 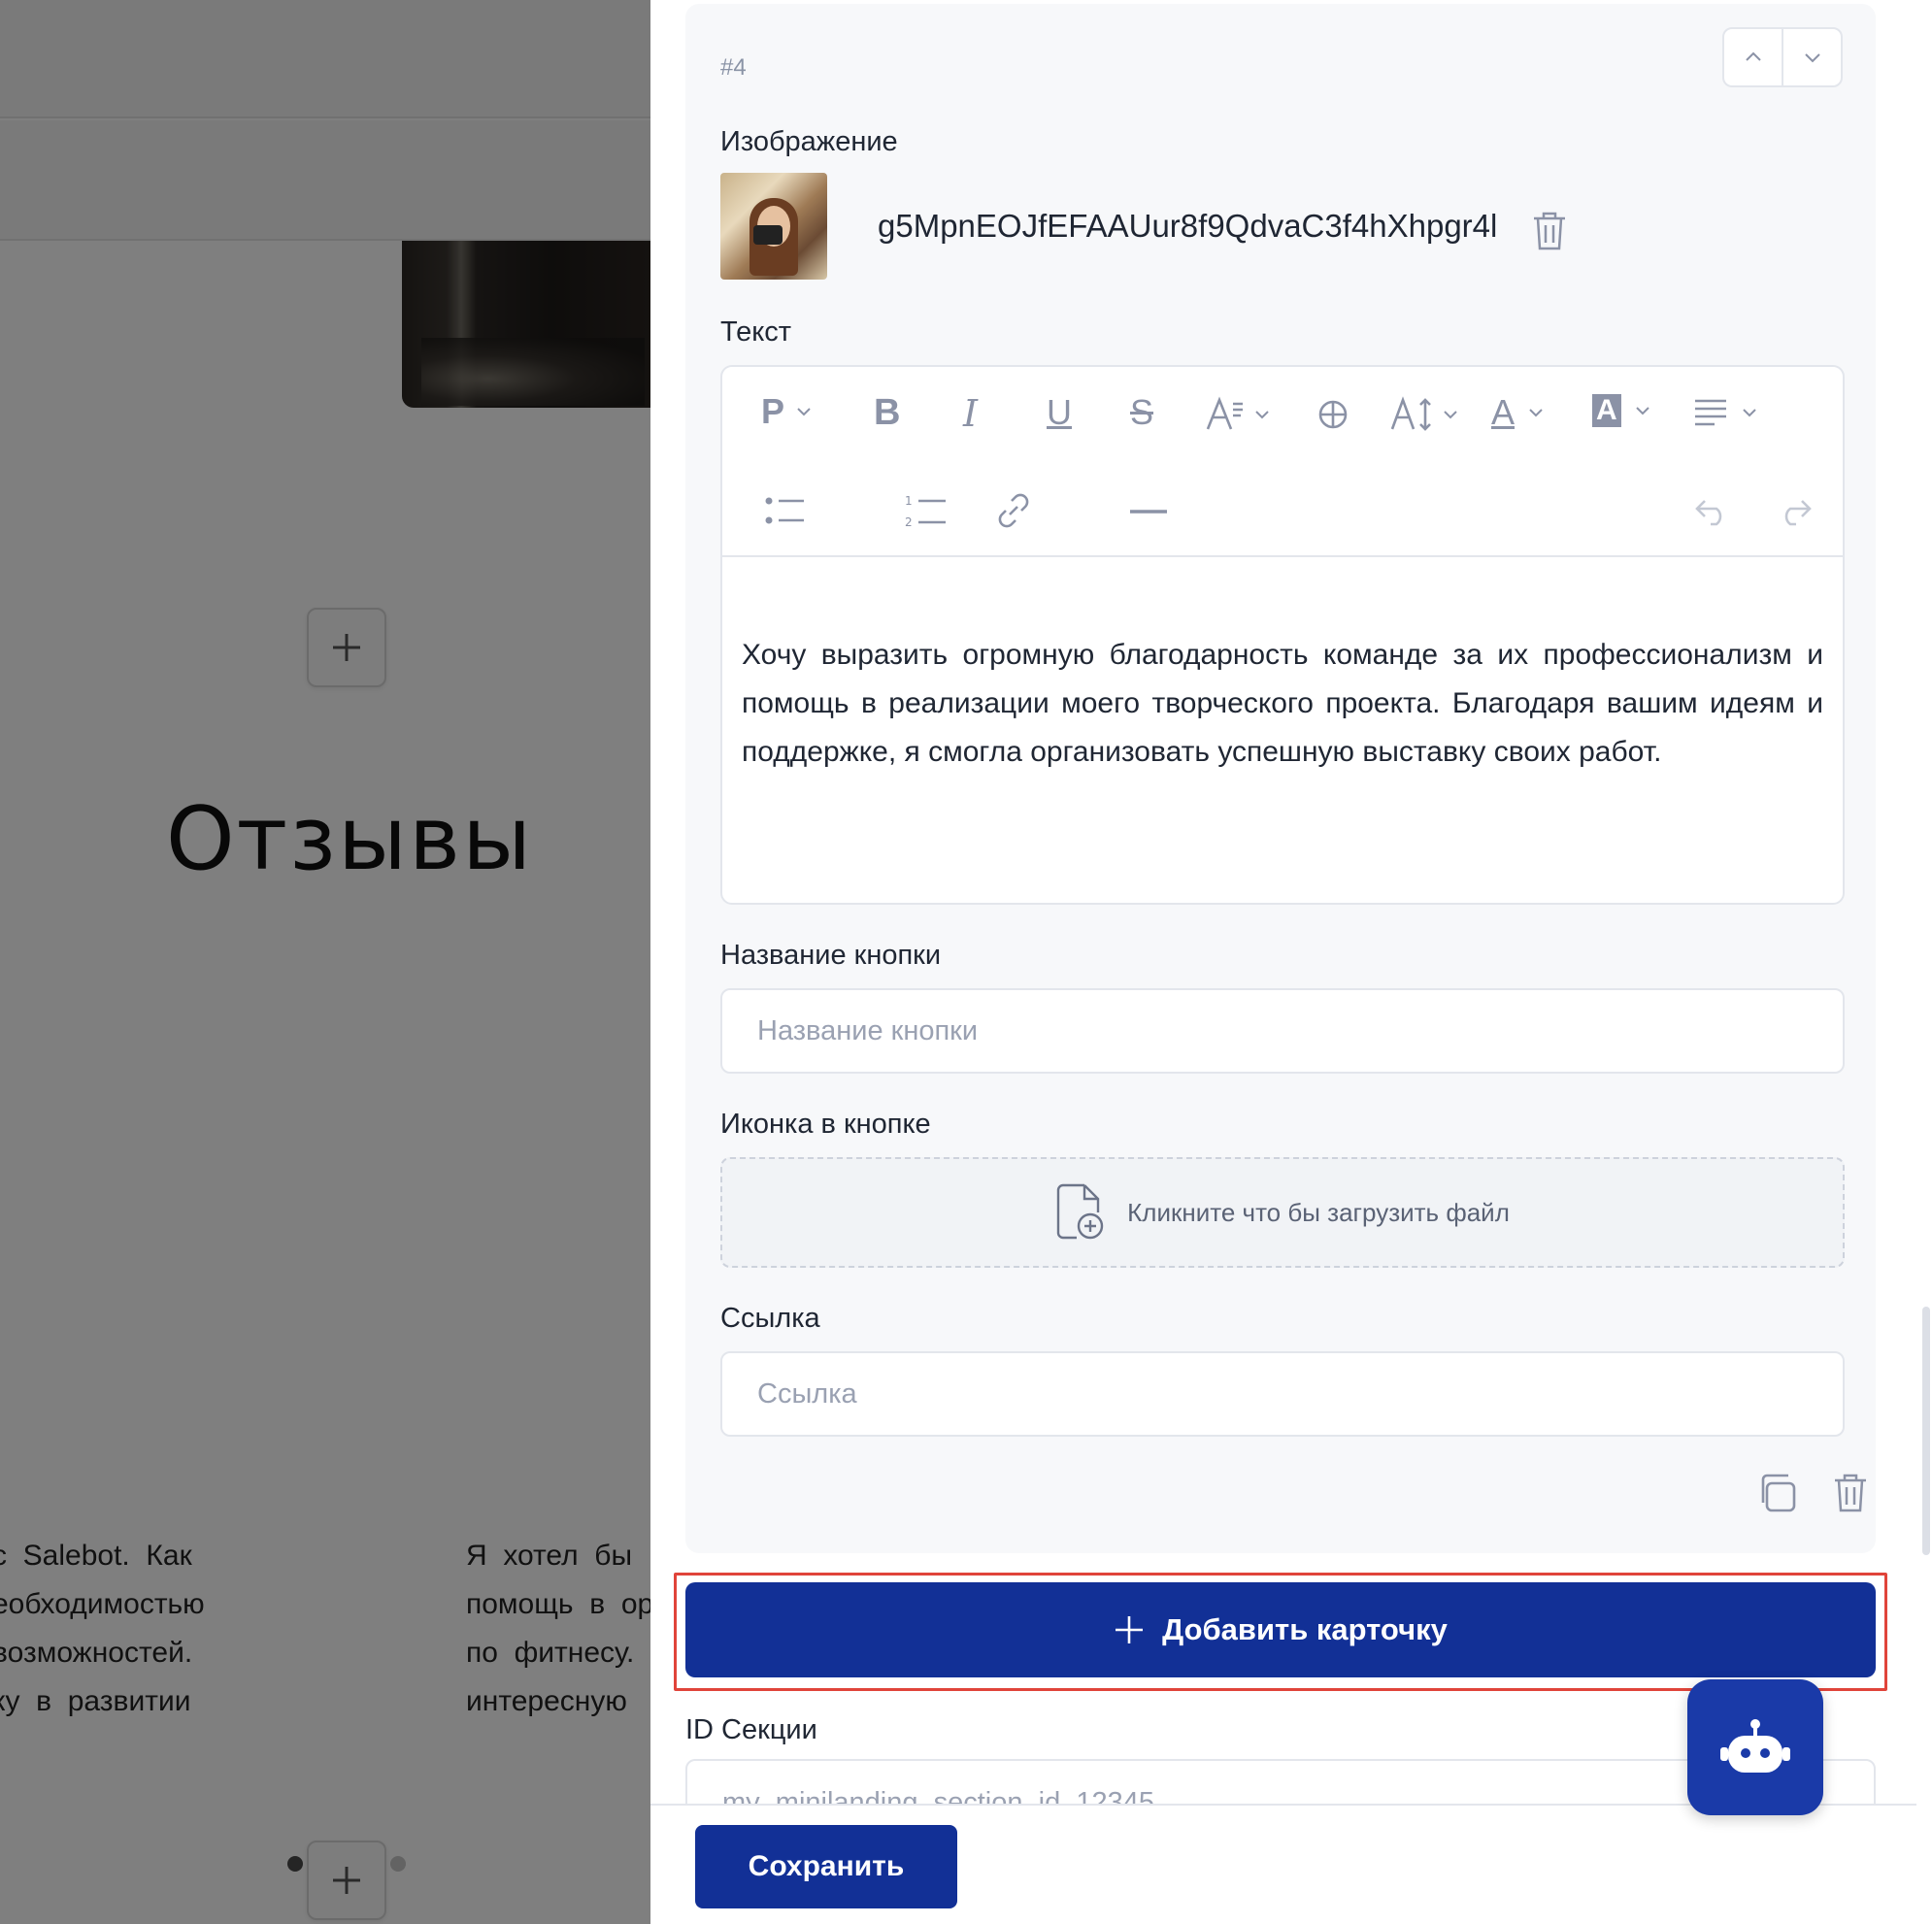 I want to click on link-icon, so click(x=1014, y=510).